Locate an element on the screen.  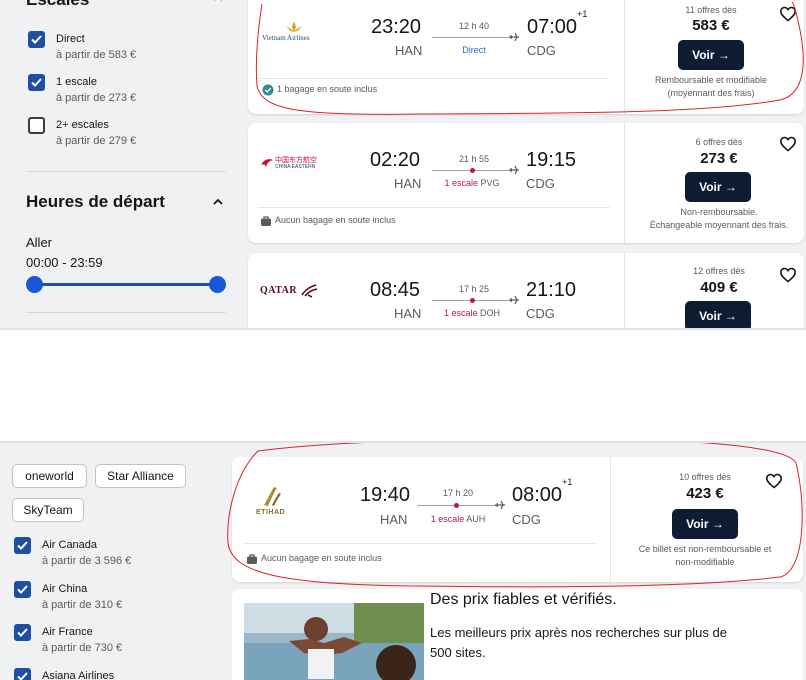
vietnam-airlines-logo: Vietnam Airlines is located at coordinates (294, 32).